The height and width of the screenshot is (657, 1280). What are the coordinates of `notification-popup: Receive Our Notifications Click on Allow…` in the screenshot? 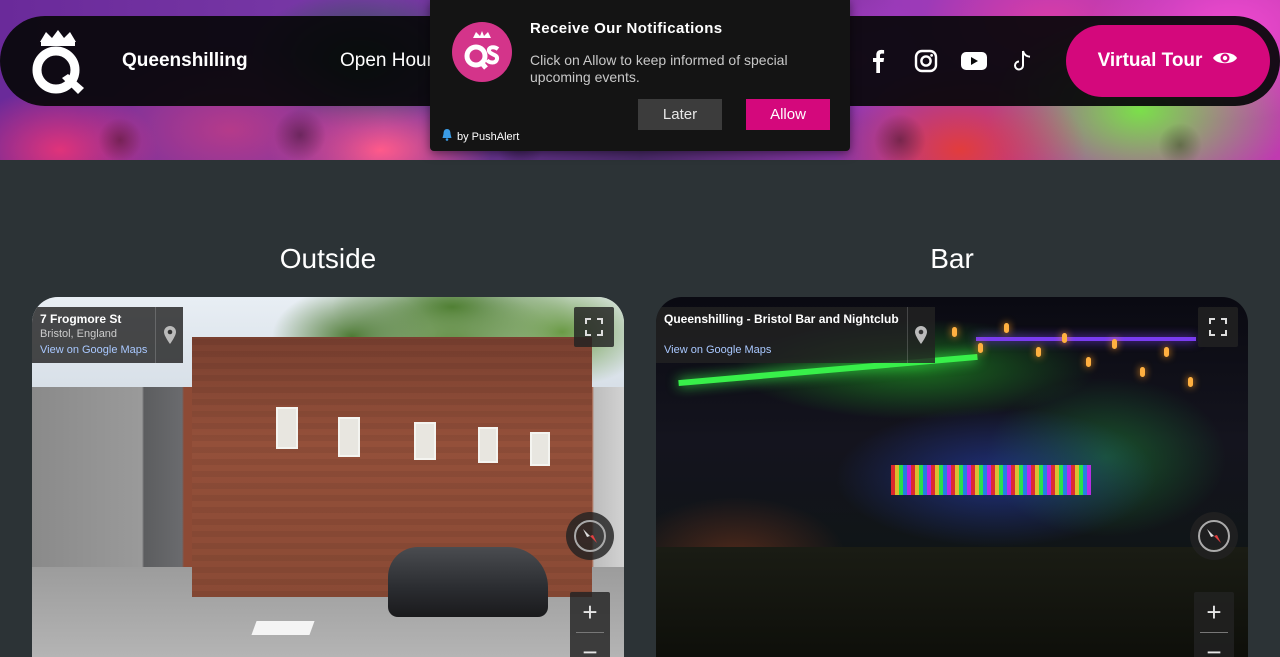 It's located at (640, 75).